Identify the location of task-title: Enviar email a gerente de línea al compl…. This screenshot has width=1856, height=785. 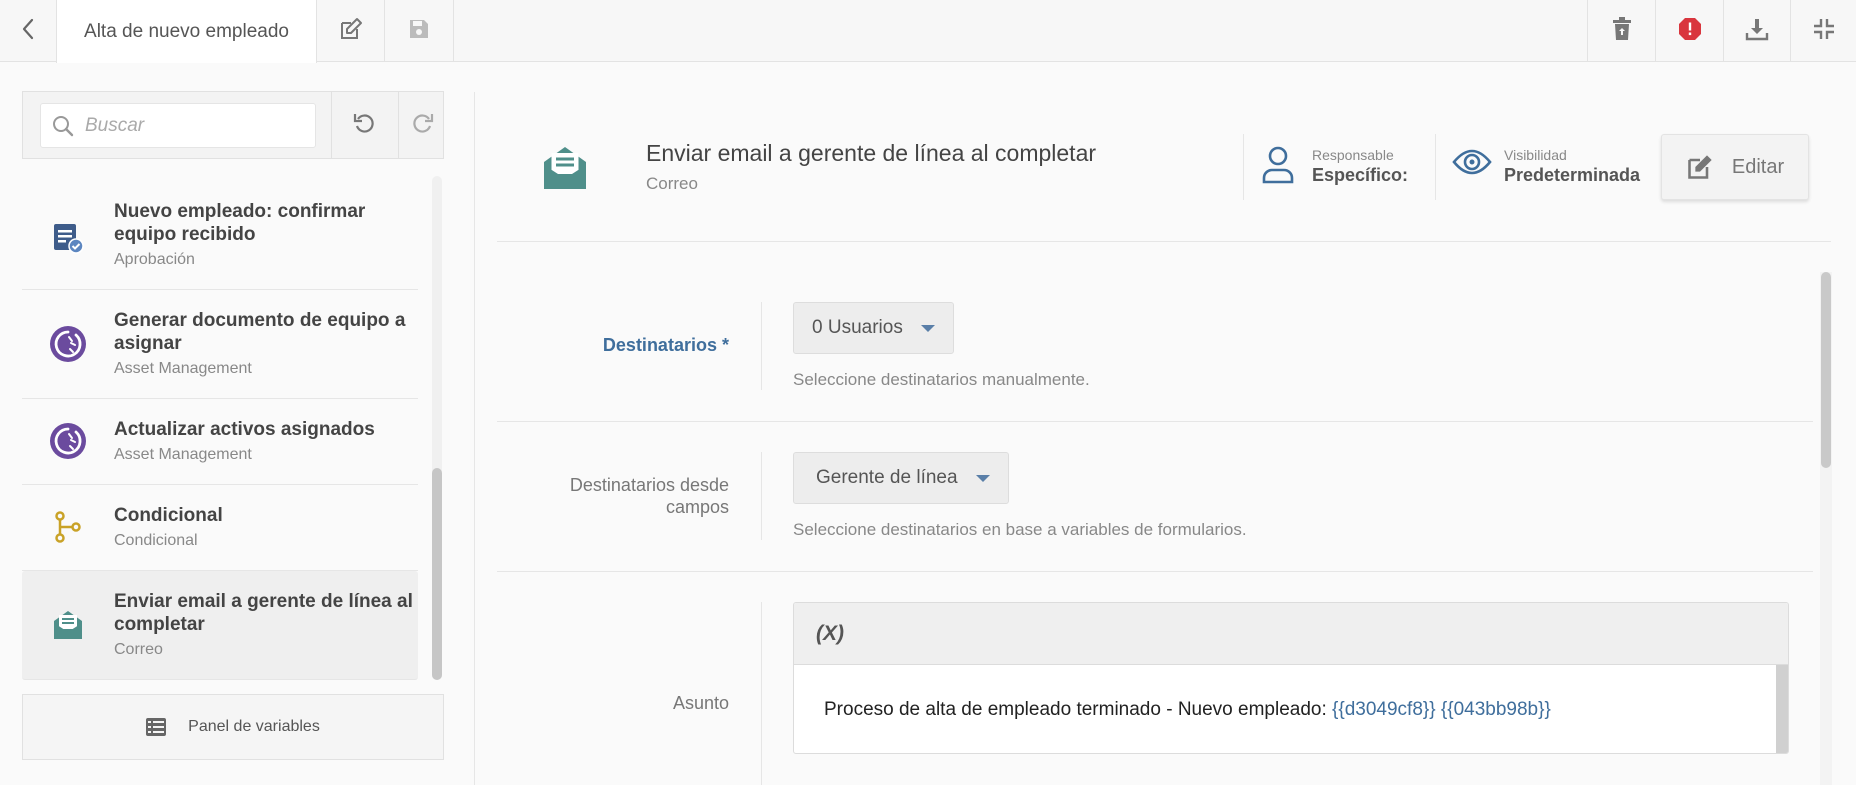
(263, 613).